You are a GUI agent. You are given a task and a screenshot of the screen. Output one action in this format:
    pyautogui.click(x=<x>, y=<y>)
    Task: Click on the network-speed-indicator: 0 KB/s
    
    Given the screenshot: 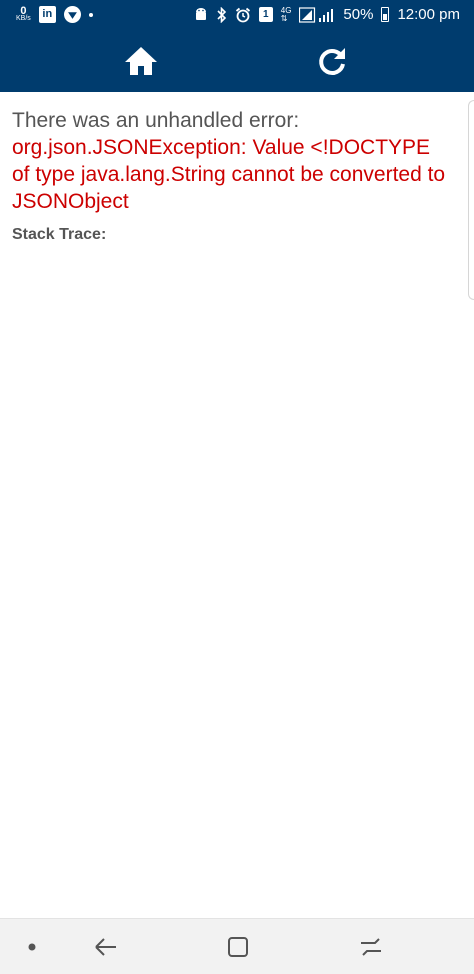 What is the action you would take?
    pyautogui.click(x=23, y=13)
    